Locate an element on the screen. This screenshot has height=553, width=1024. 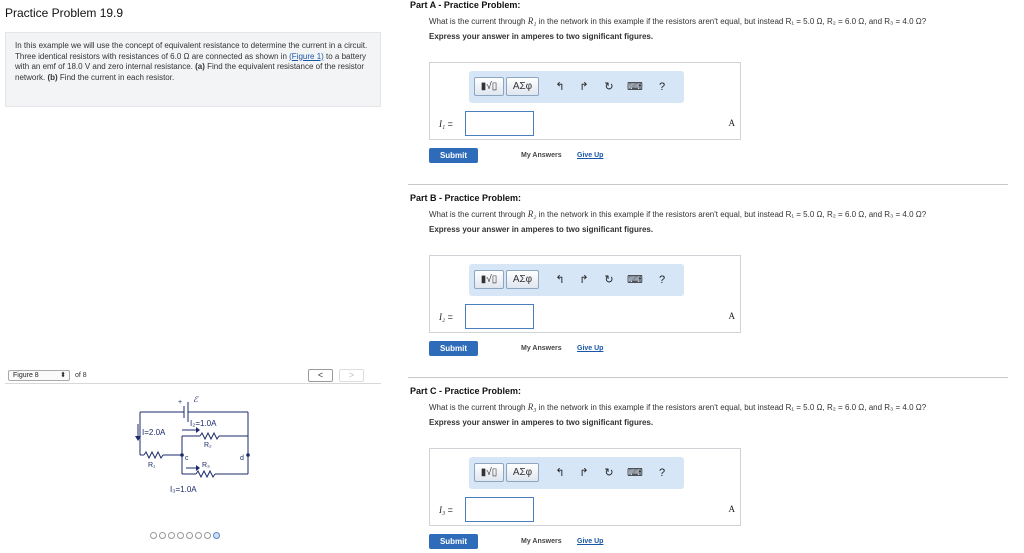
node-d-label: d is located at coordinates (242, 458).